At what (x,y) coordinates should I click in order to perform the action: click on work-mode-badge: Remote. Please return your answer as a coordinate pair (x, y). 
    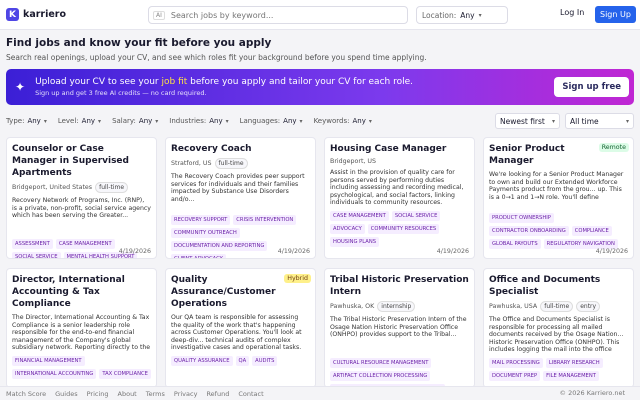
    Looking at the image, I should click on (613, 147).